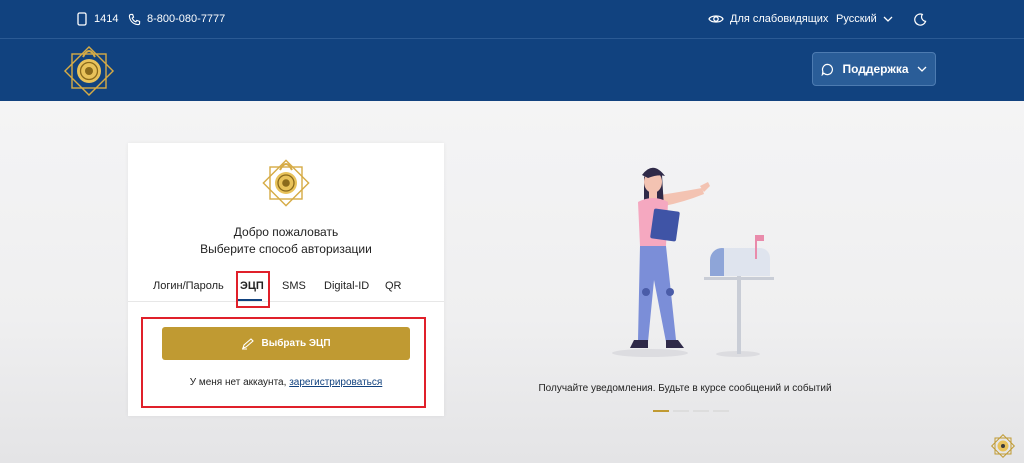 Image resolution: width=1024 pixels, height=463 pixels. I want to click on short-number: 1414, so click(106, 19).